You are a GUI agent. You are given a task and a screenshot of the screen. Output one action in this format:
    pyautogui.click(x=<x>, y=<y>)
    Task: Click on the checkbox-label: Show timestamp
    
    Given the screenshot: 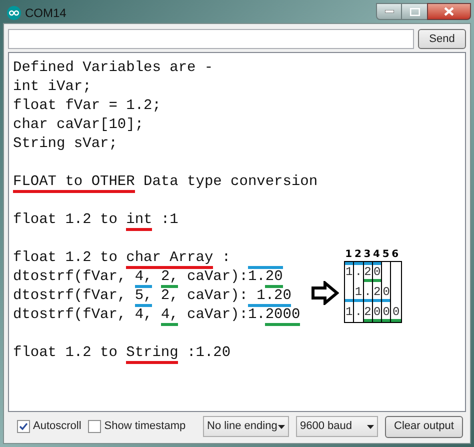 What is the action you would take?
    pyautogui.click(x=145, y=426)
    